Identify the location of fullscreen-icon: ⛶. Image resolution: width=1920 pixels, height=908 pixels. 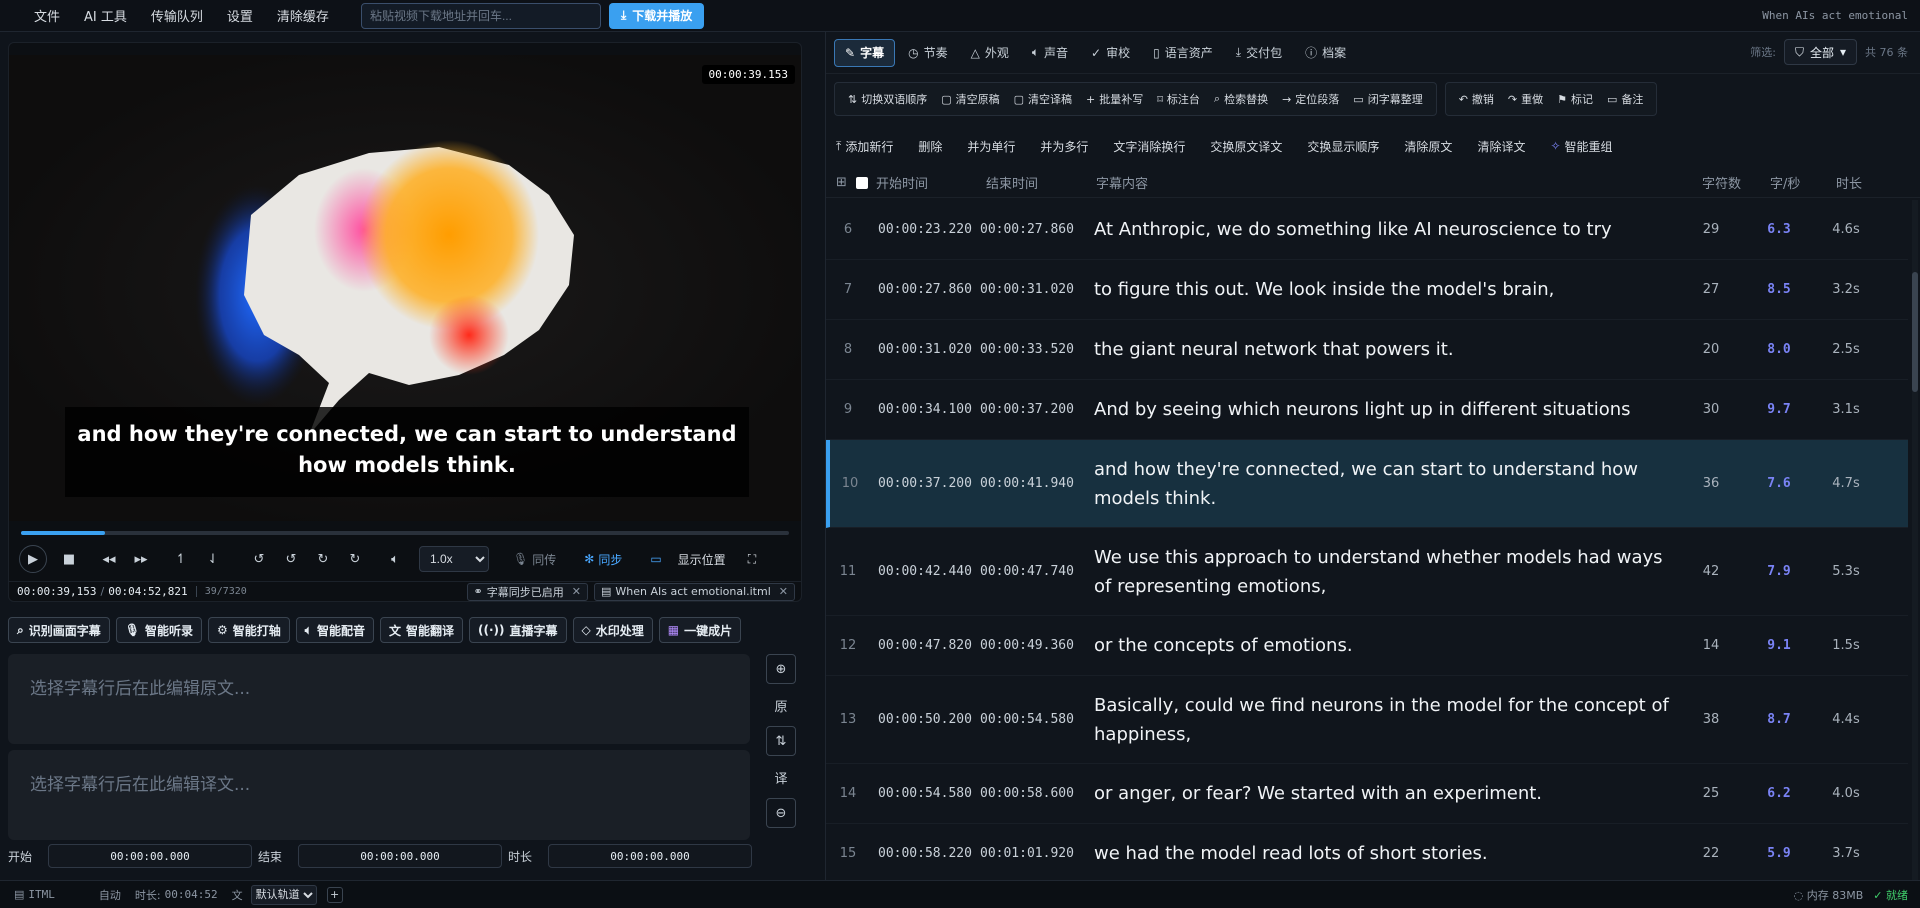
(752, 559).